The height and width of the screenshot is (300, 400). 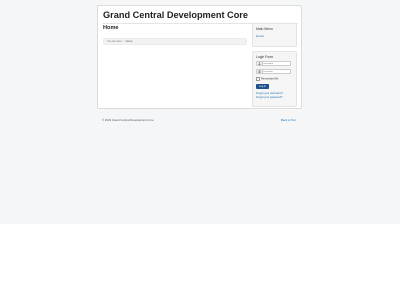 What do you see at coordinates (258, 79) in the screenshot?
I see `remember-me-checkbox` at bounding box center [258, 79].